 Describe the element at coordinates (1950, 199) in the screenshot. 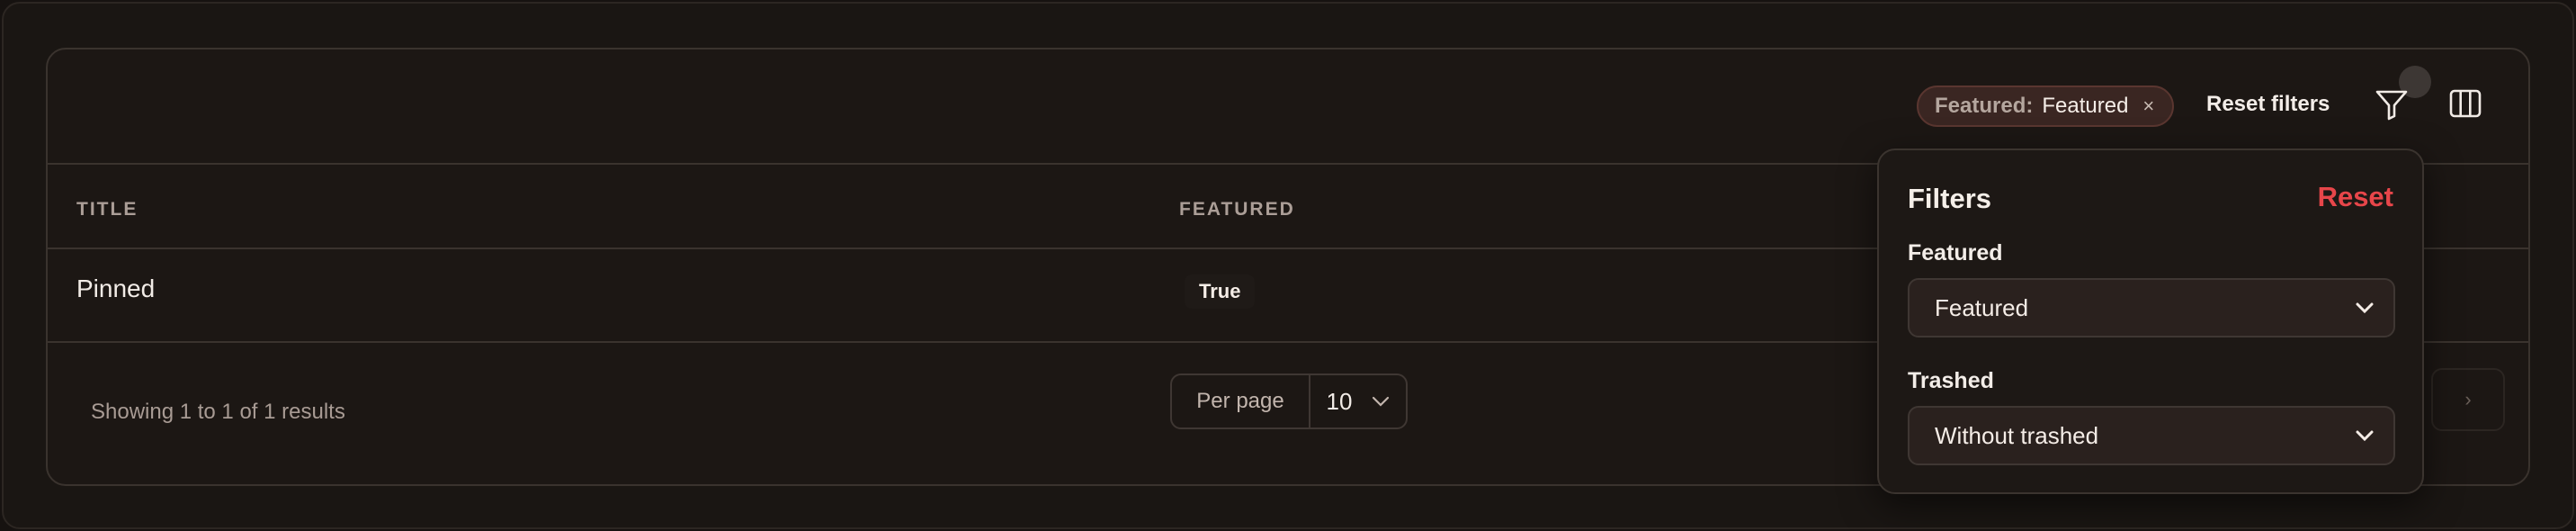

I see `filters-panel-title: Filters` at that location.